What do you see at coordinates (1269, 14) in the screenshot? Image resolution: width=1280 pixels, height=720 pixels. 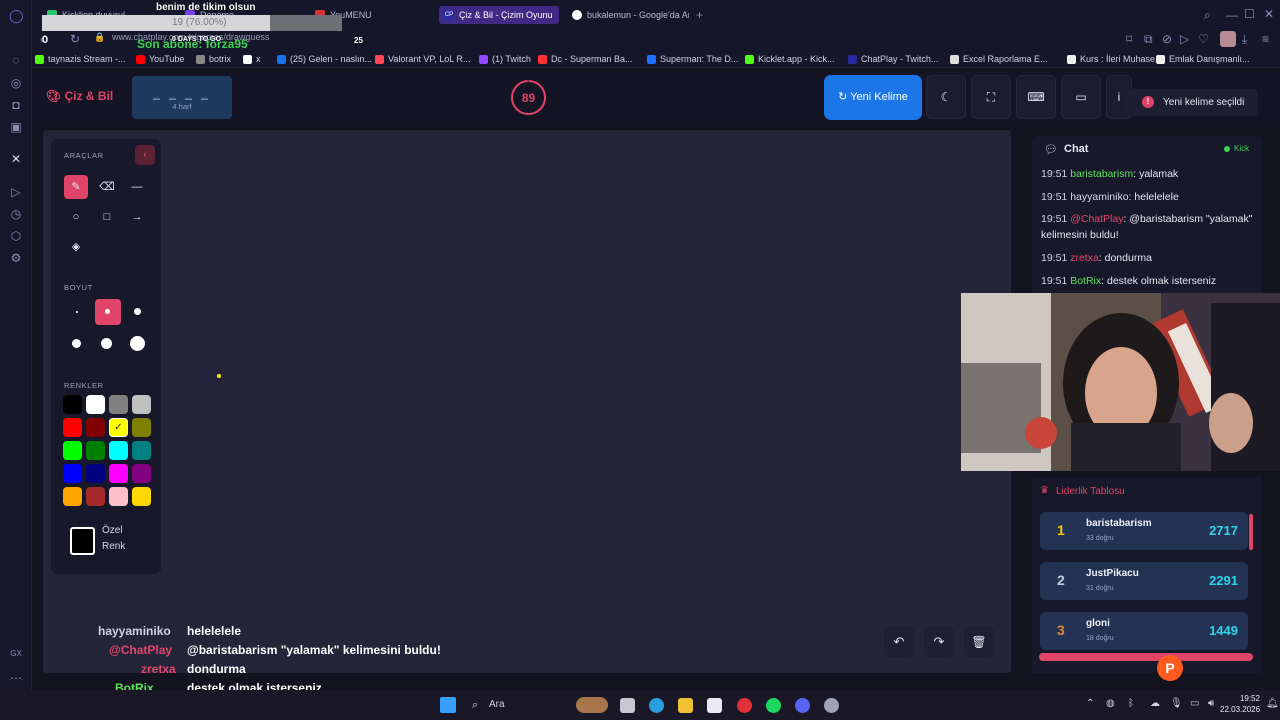 I see `close-icon: ✕` at bounding box center [1269, 14].